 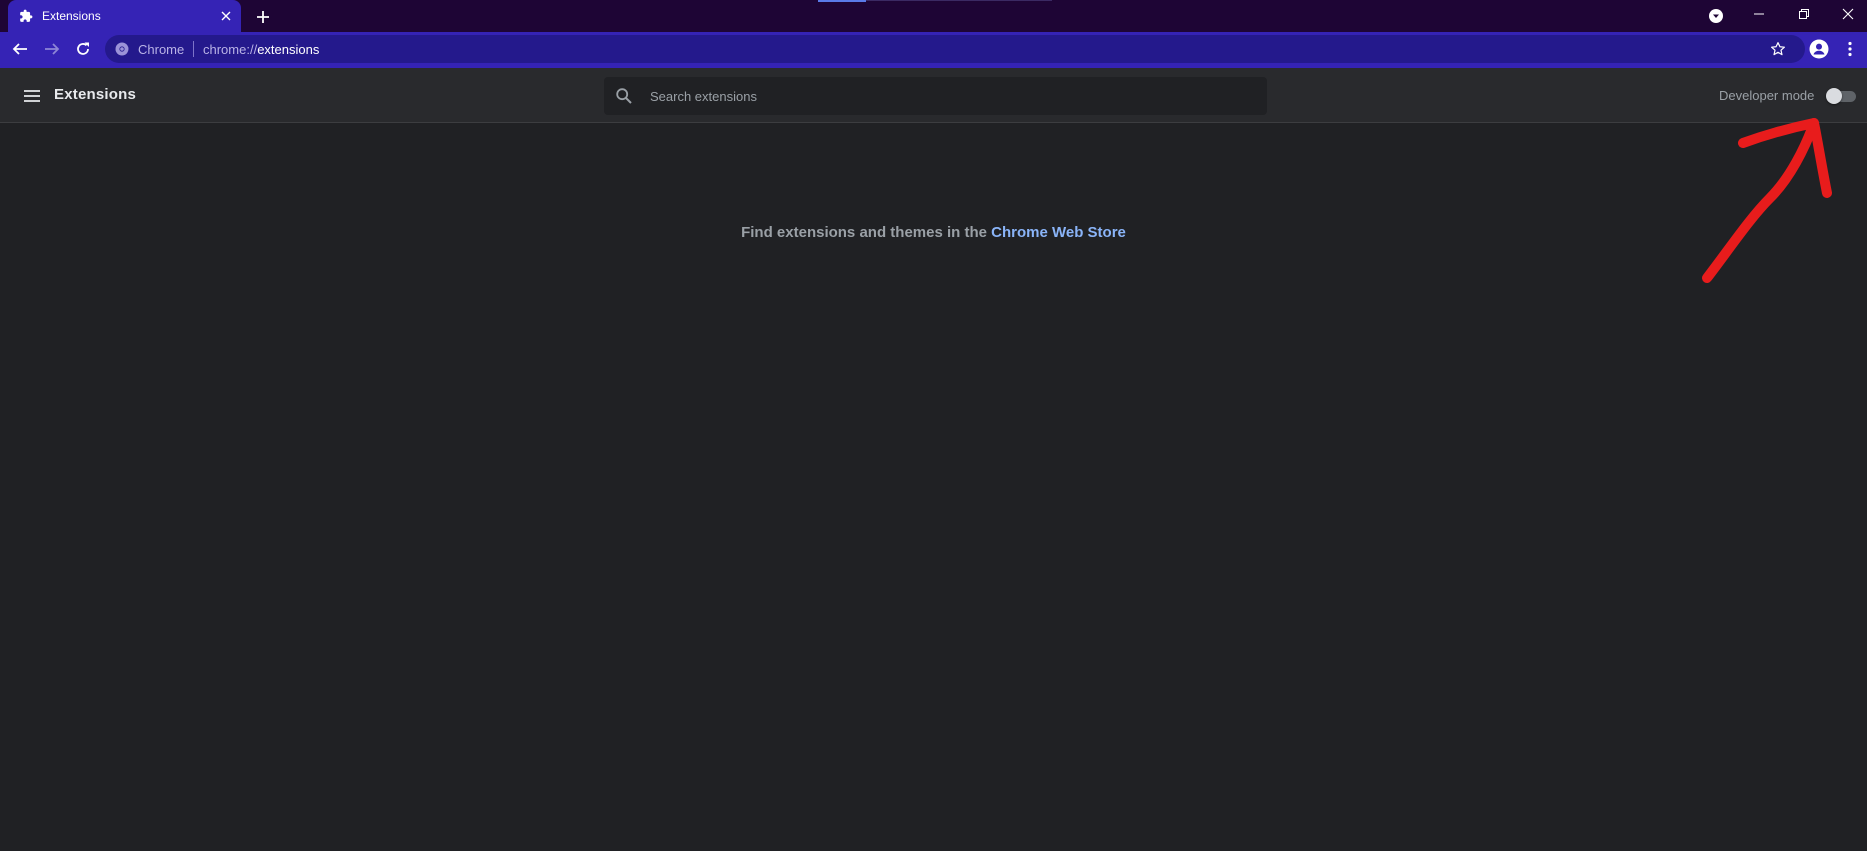 I want to click on page-title: Extensions, so click(x=95, y=94).